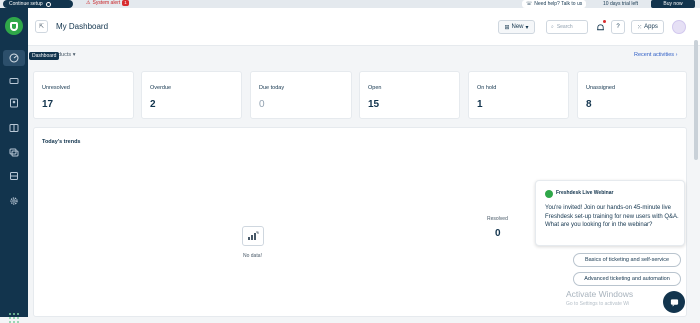  I want to click on chat-launcher-button, so click(674, 302).